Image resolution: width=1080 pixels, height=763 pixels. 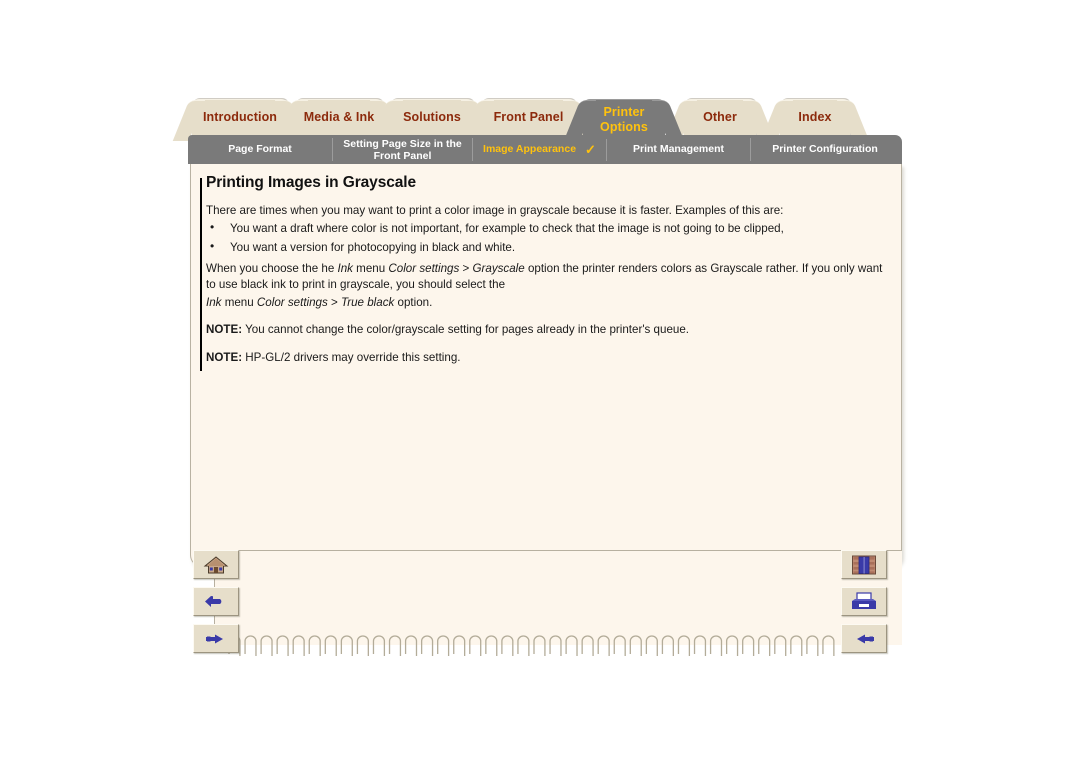 I want to click on home-button, so click(x=216, y=564).